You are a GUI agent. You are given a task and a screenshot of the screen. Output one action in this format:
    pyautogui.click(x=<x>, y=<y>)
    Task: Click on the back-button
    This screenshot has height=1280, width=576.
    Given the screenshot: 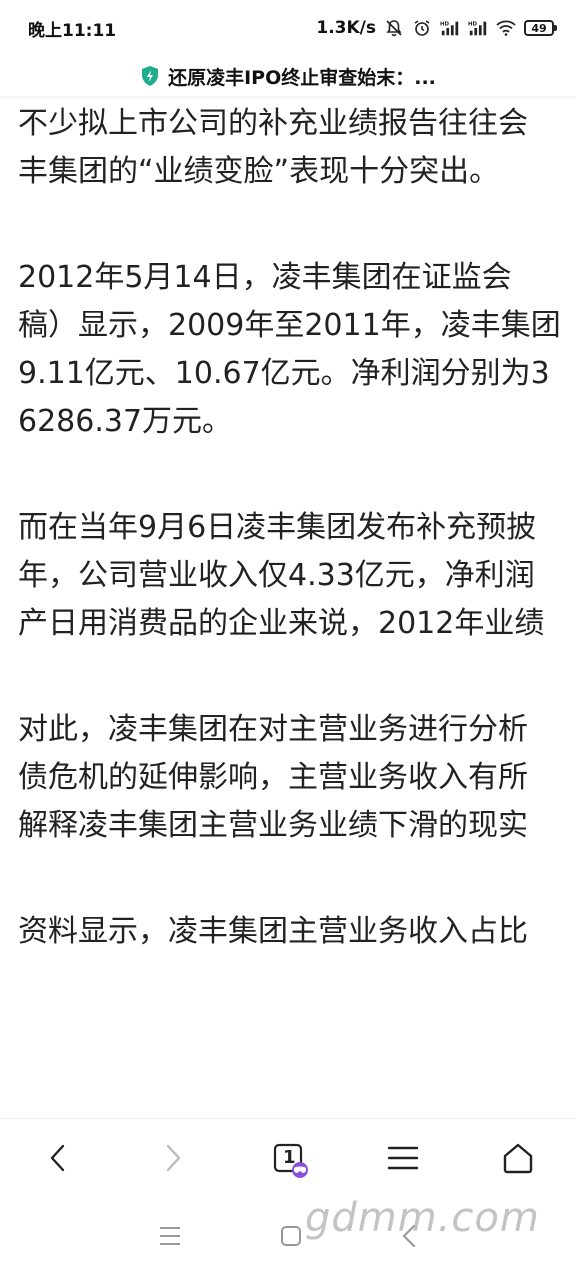 What is the action you would take?
    pyautogui.click(x=58, y=1158)
    